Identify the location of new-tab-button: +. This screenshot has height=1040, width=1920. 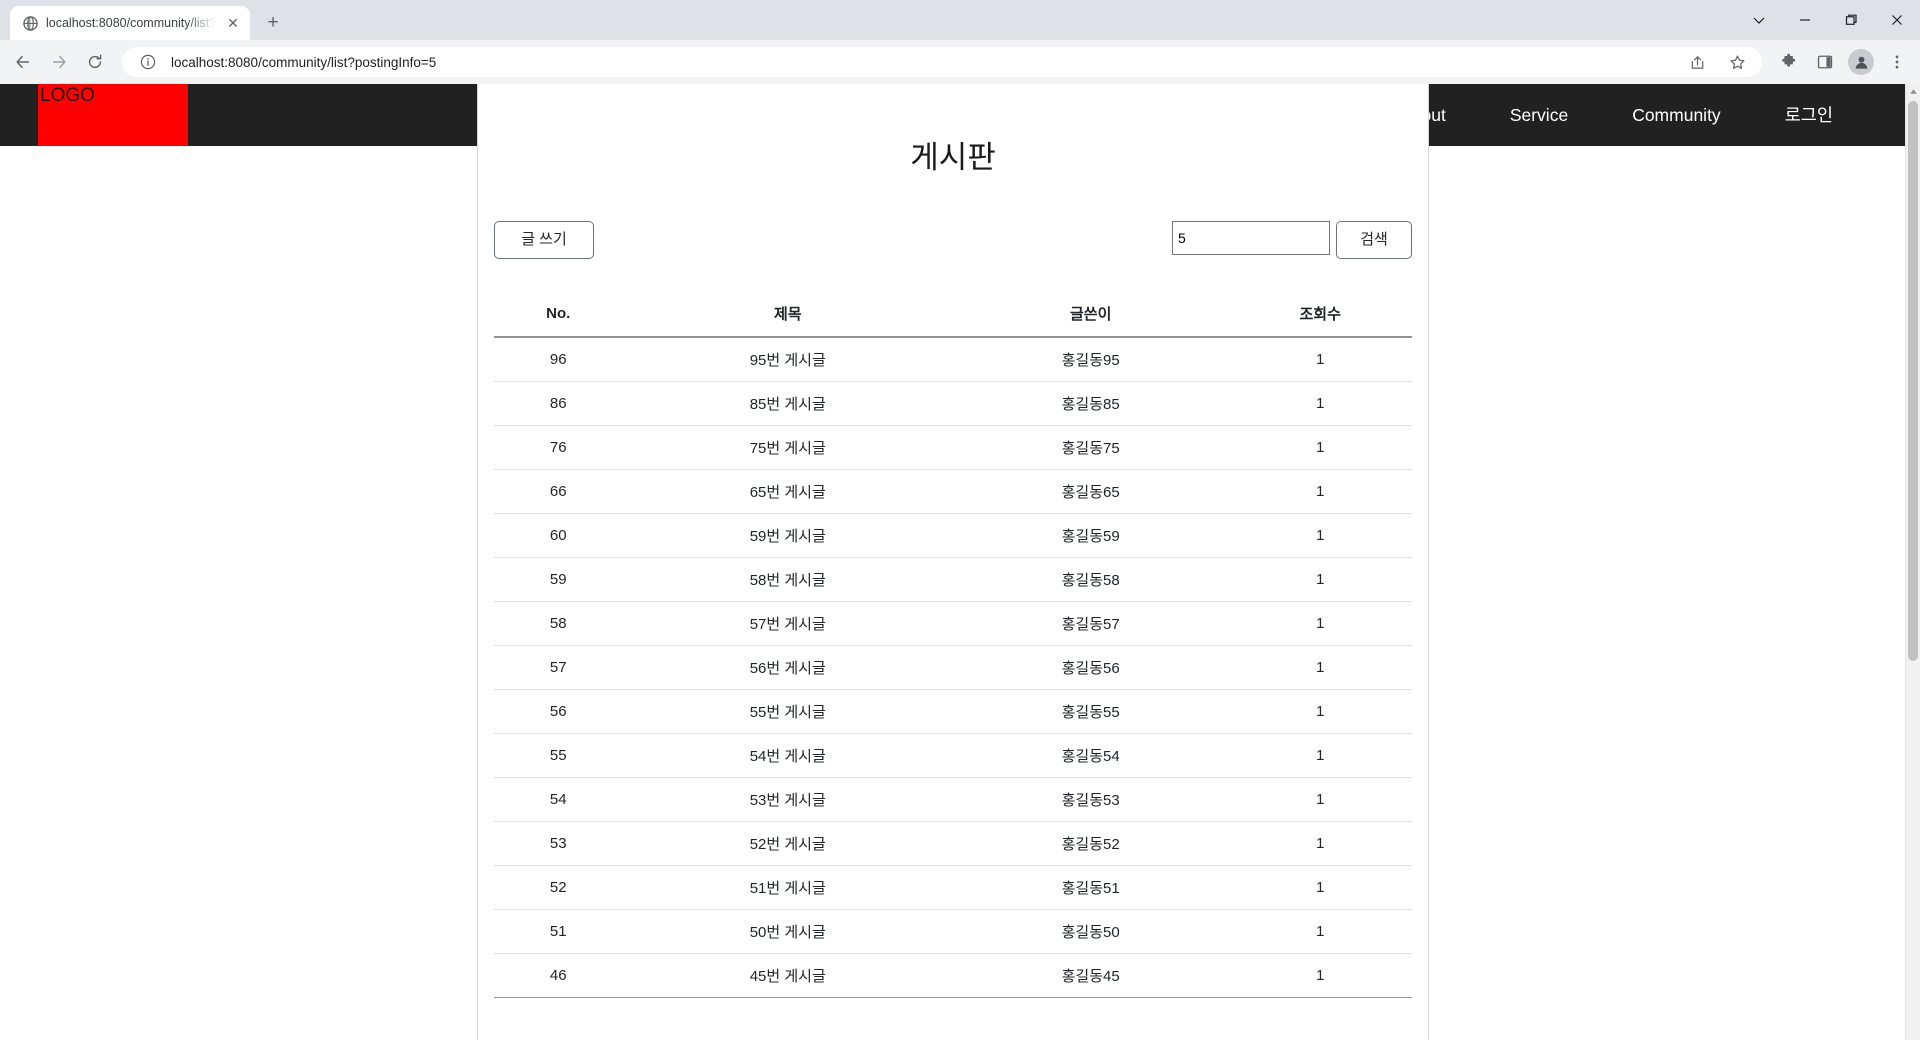
(273, 23).